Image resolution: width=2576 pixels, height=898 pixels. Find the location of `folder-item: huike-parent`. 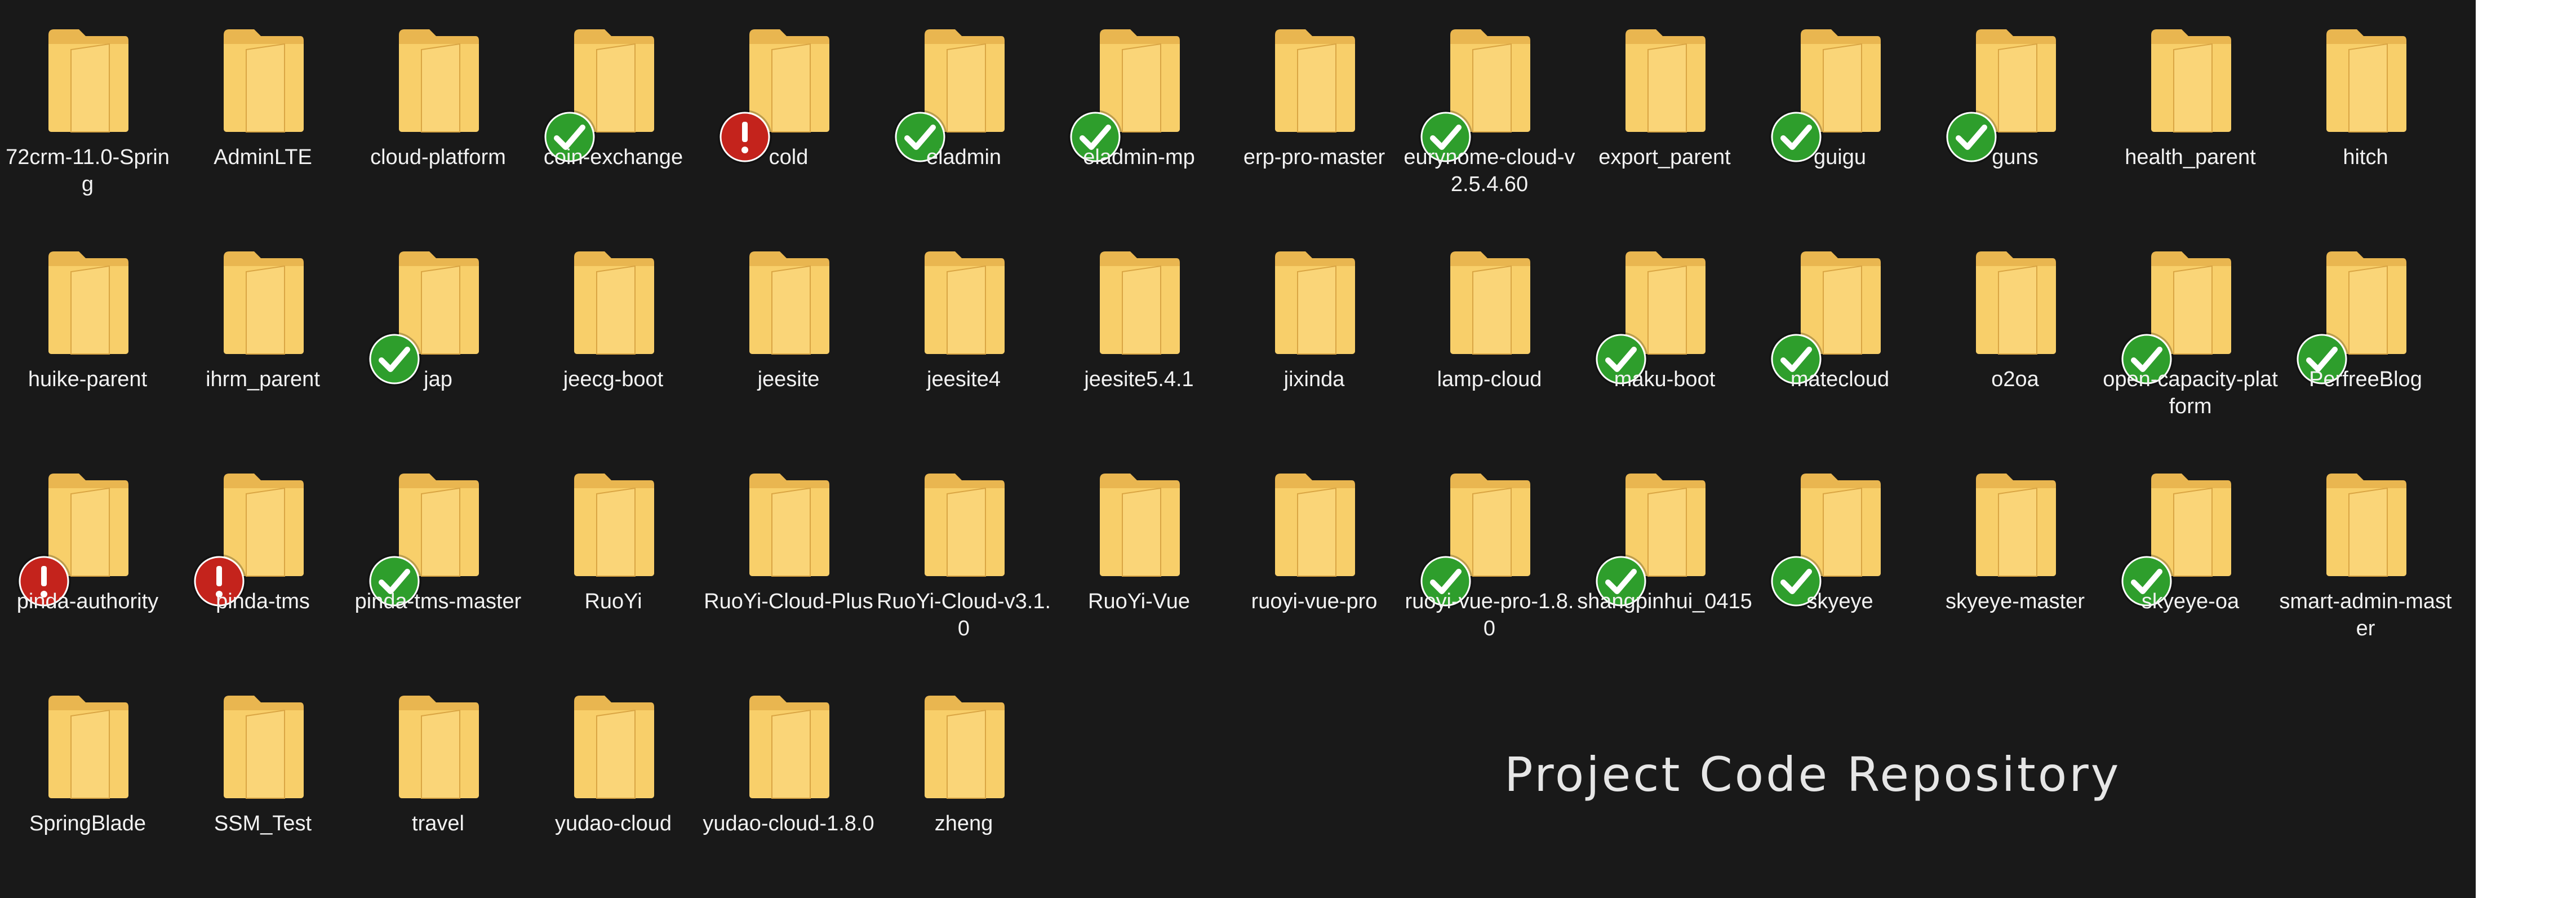

folder-item: huike-parent is located at coordinates (87, 329).